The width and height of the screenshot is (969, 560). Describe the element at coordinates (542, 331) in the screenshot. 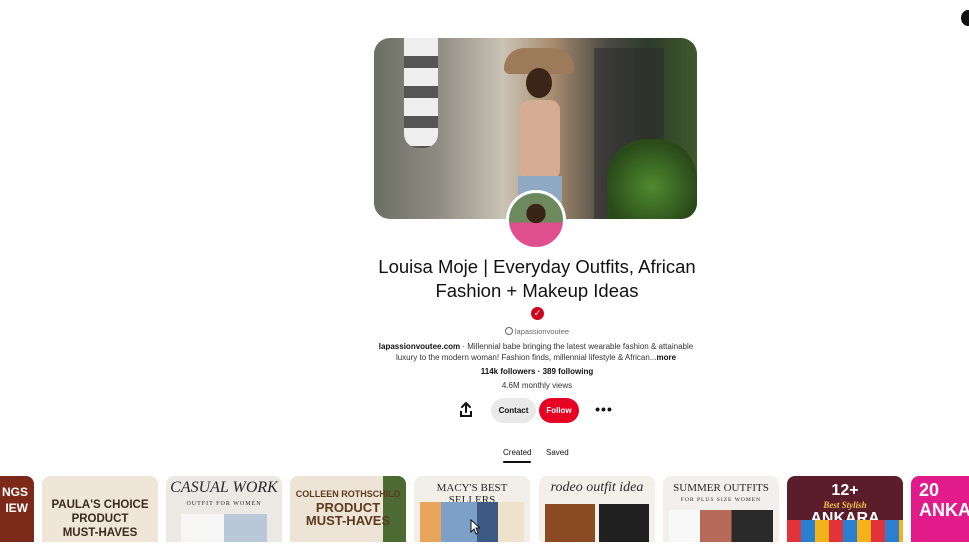

I see `handle-text: lapassionvoutee` at that location.